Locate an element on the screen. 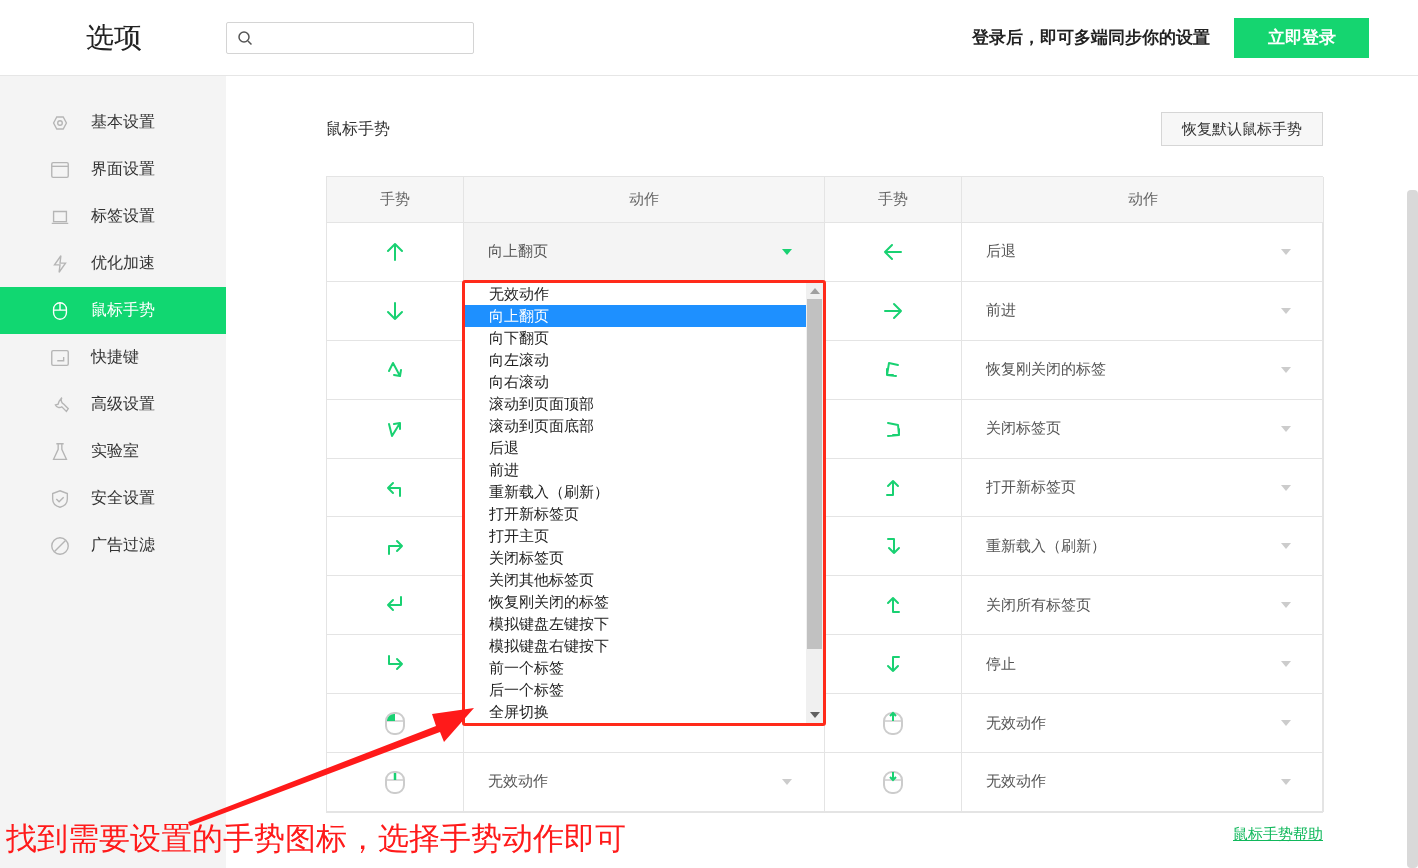 This screenshot has width=1418, height=868. dropdown-option: 模拟键盘右键按下 is located at coordinates (635, 646).